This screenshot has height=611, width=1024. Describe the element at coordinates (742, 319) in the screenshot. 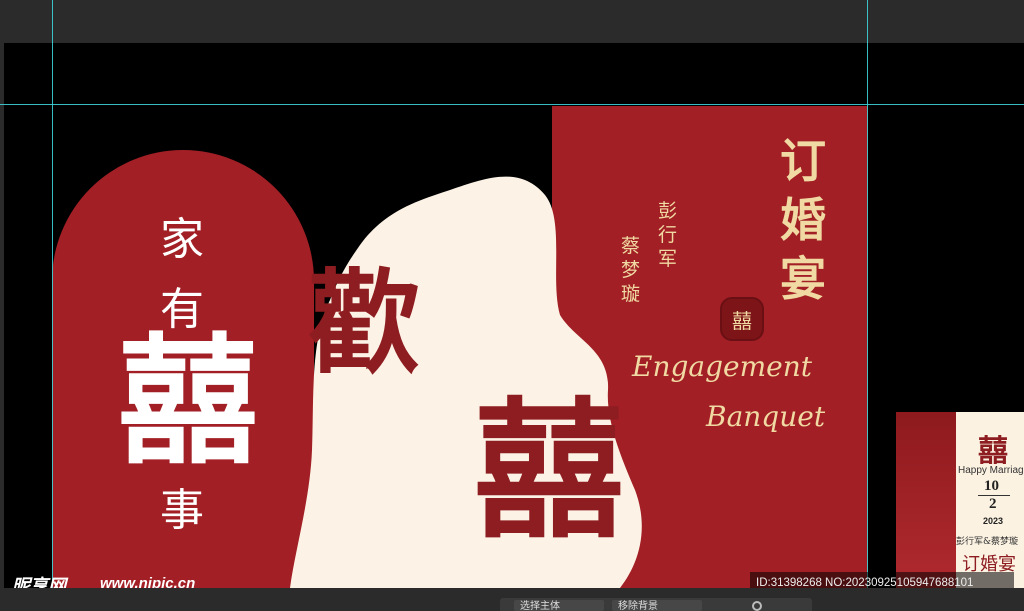

I see `seal-stamp: 囍` at that location.